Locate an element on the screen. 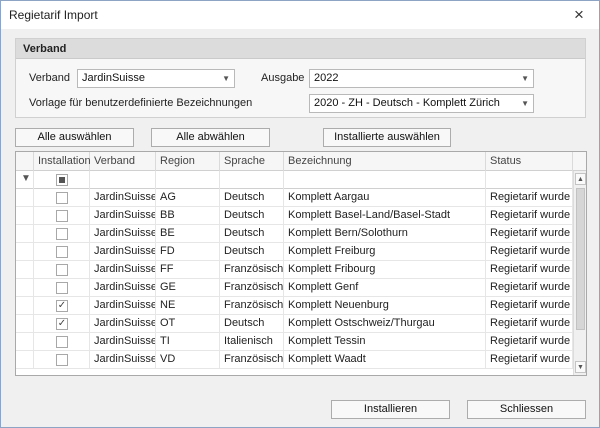 This screenshot has height=428, width=600. title-bar: Regietarif Import × is located at coordinates (300, 15).